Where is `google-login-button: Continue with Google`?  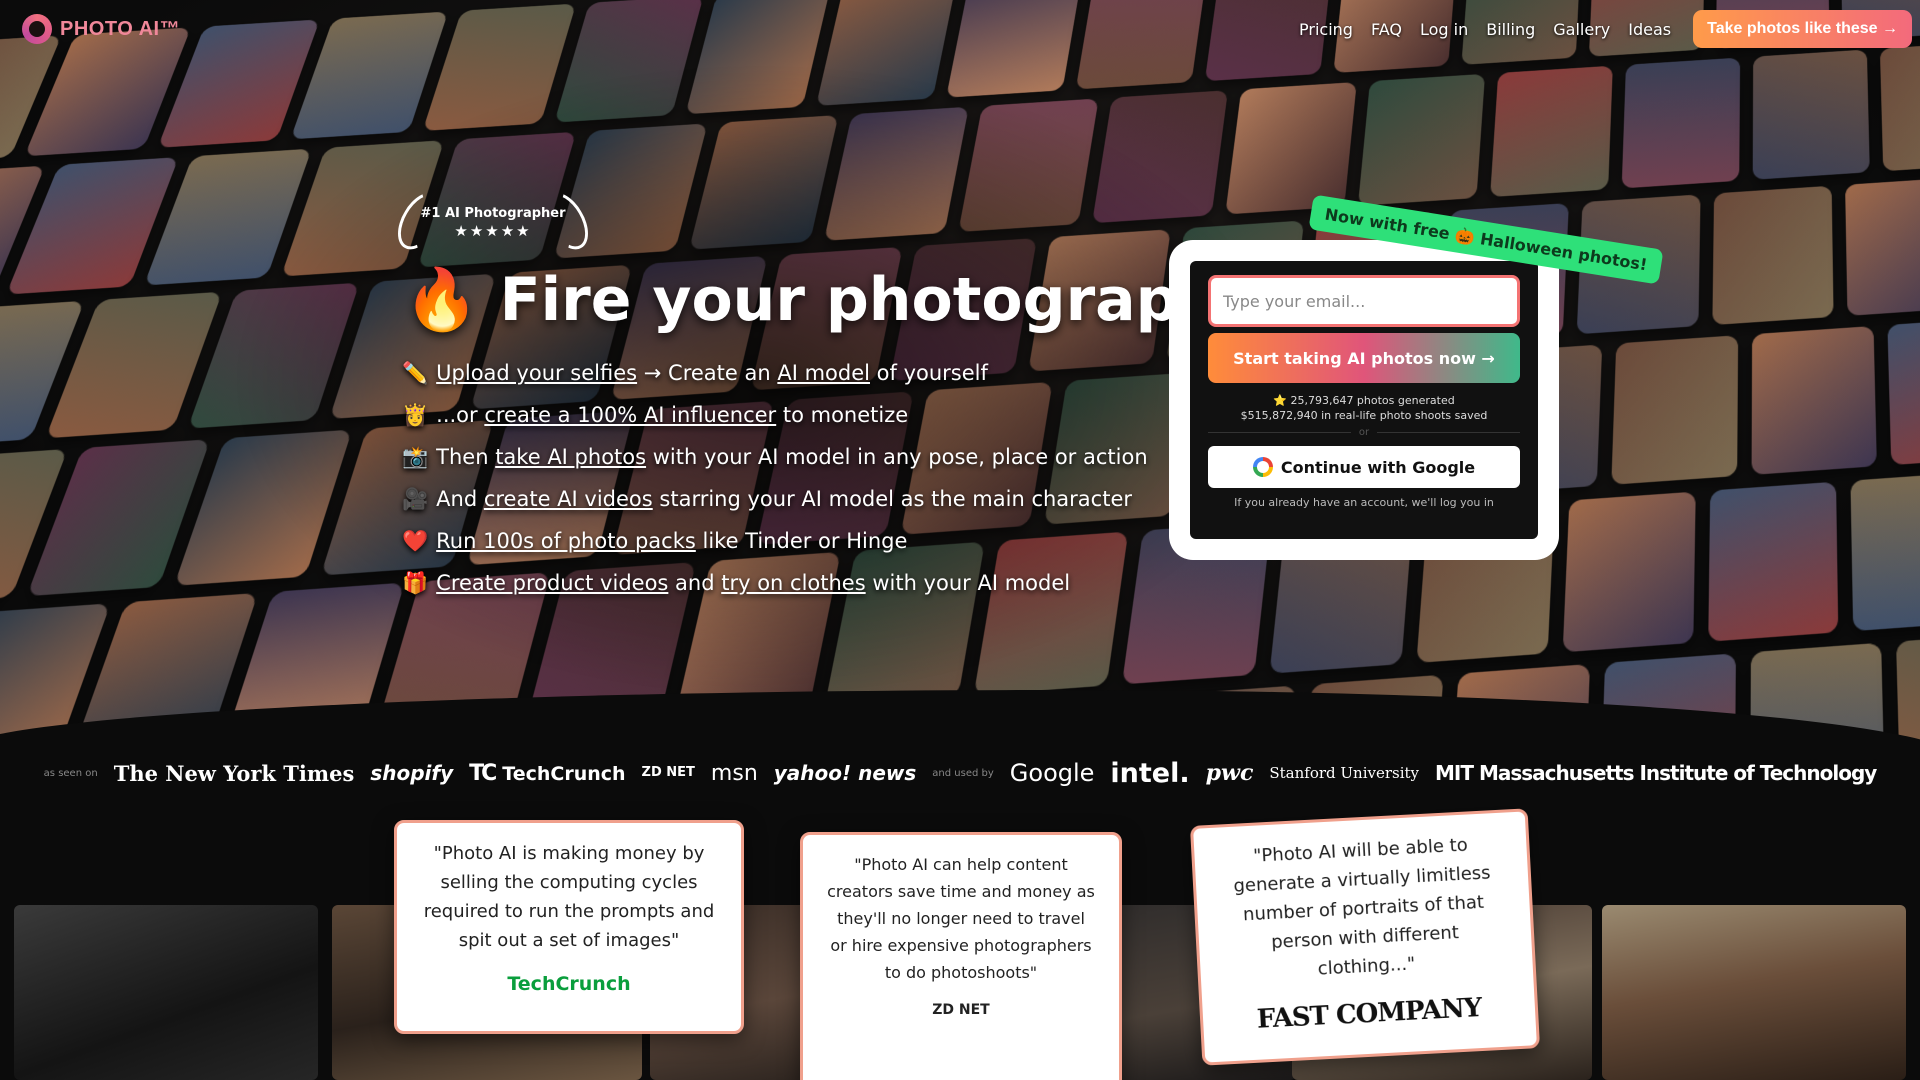
google-login-button: Continue with Google is located at coordinates (1364, 467).